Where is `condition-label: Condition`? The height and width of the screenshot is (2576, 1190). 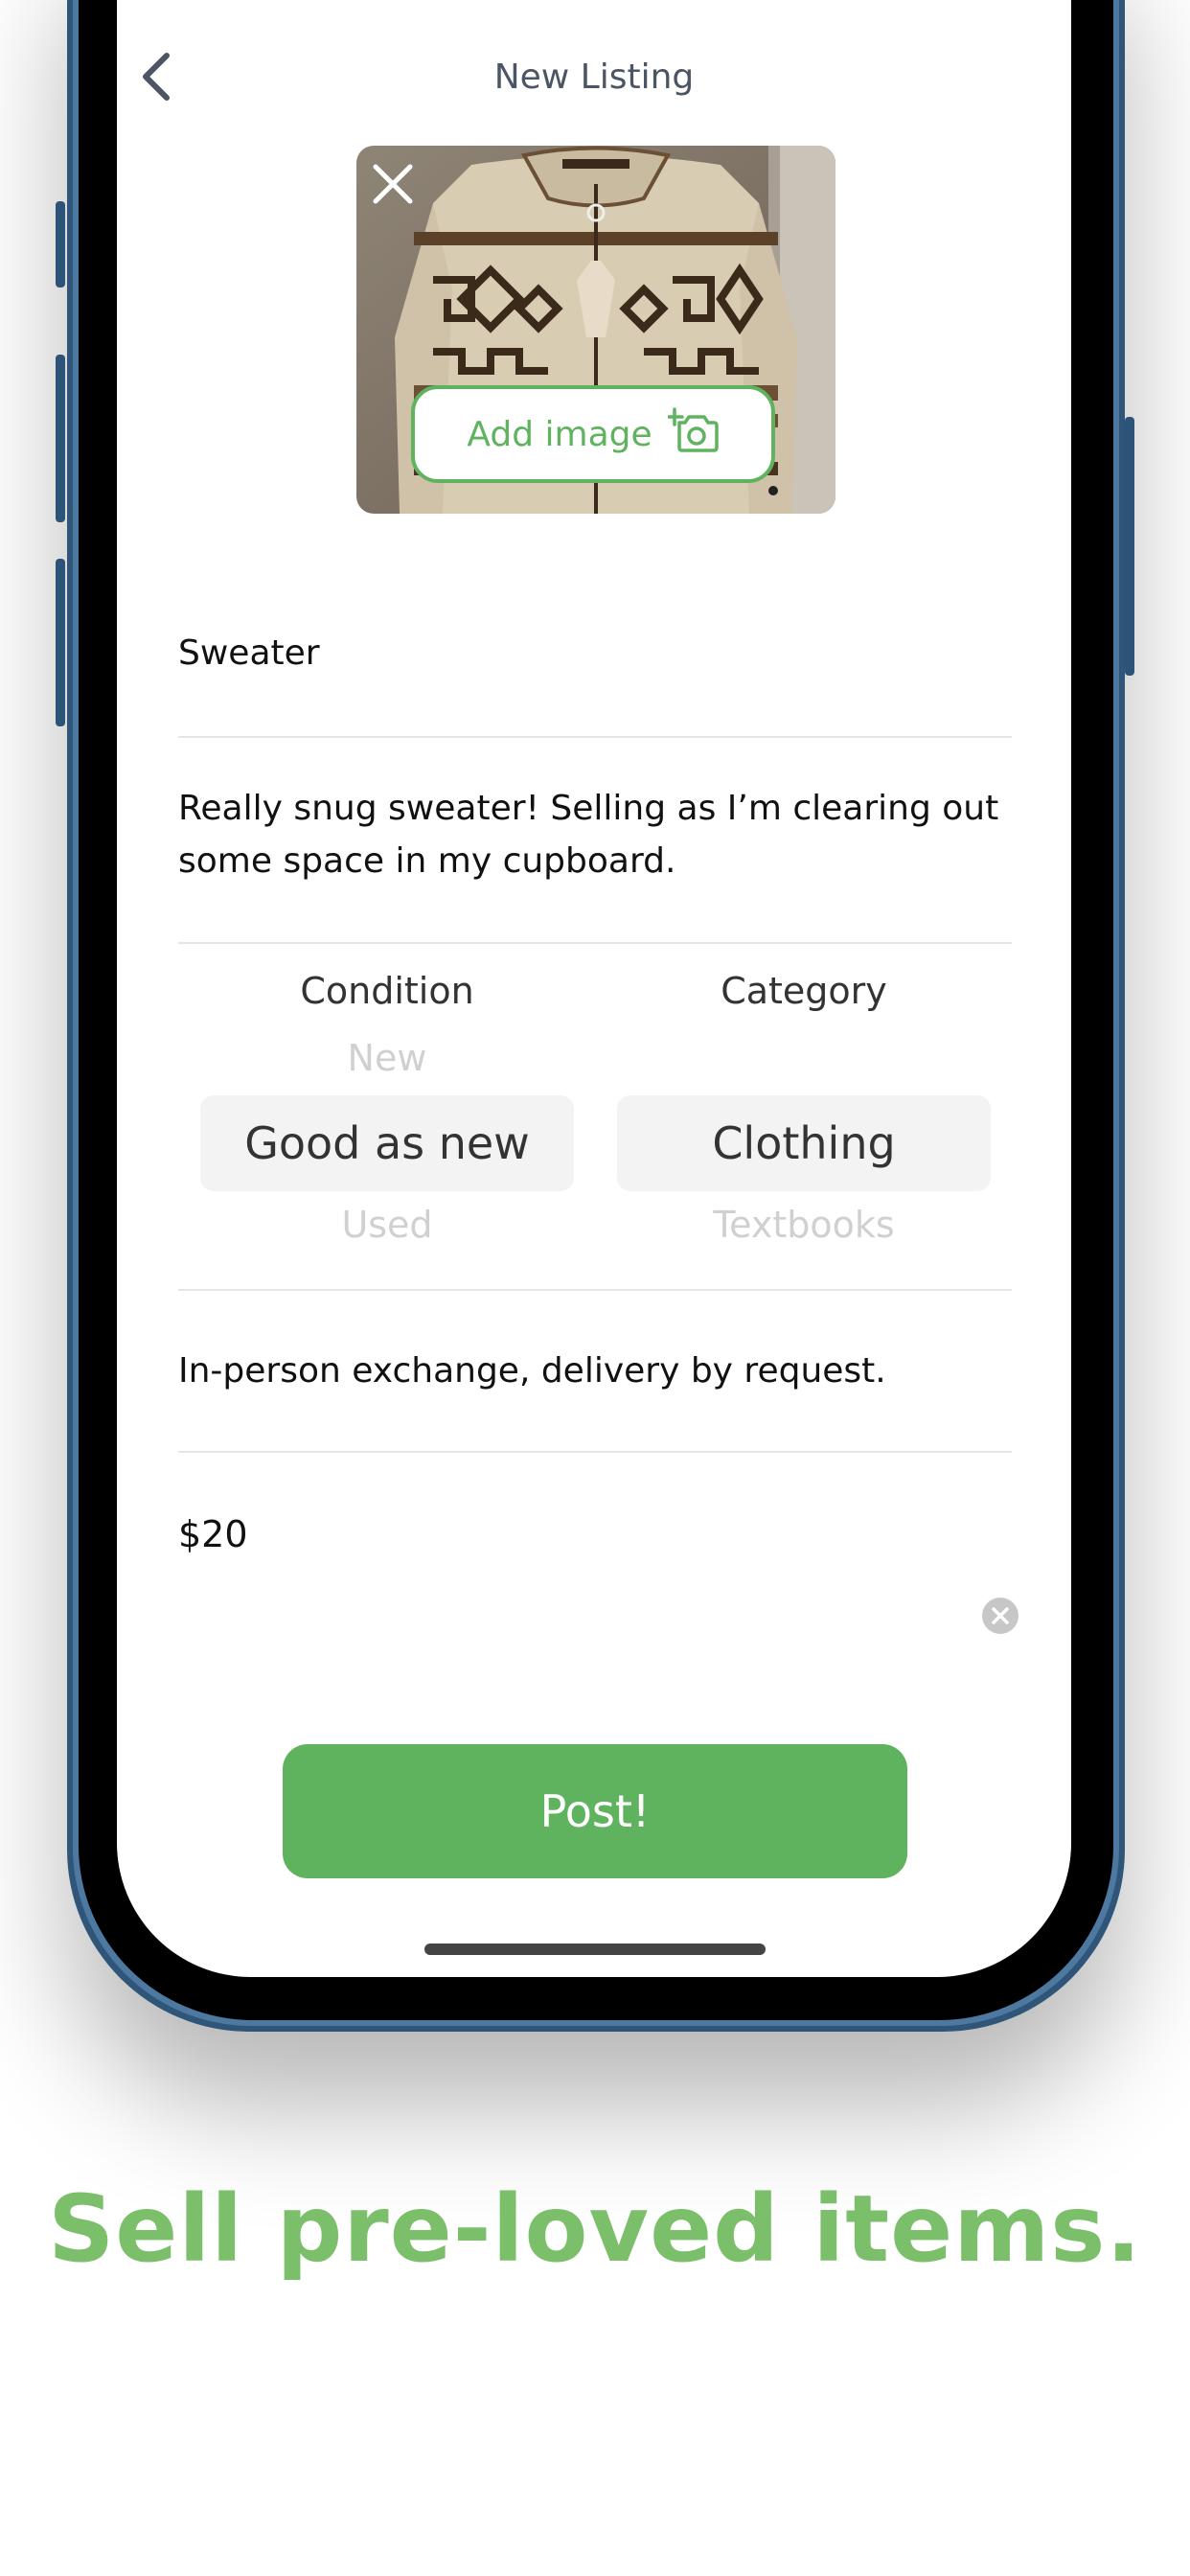
condition-label: Condition is located at coordinates (387, 991).